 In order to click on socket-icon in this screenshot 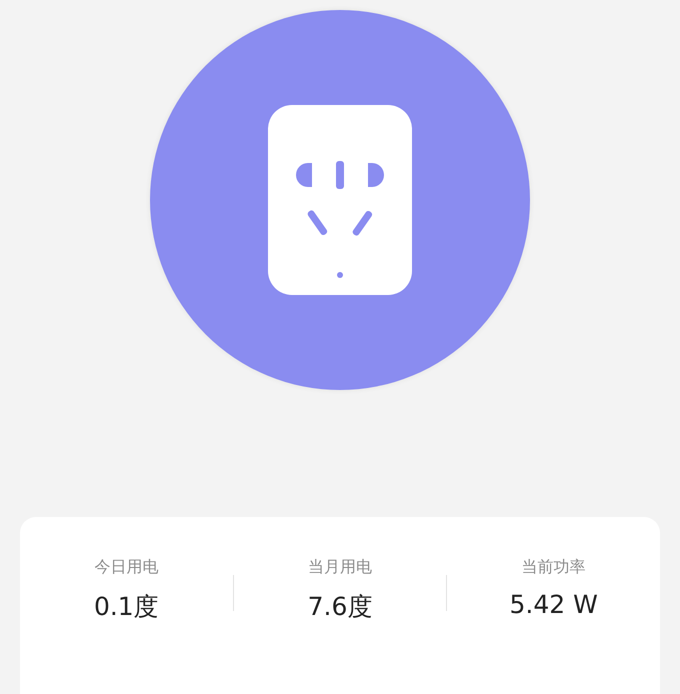, I will do `click(340, 200)`.